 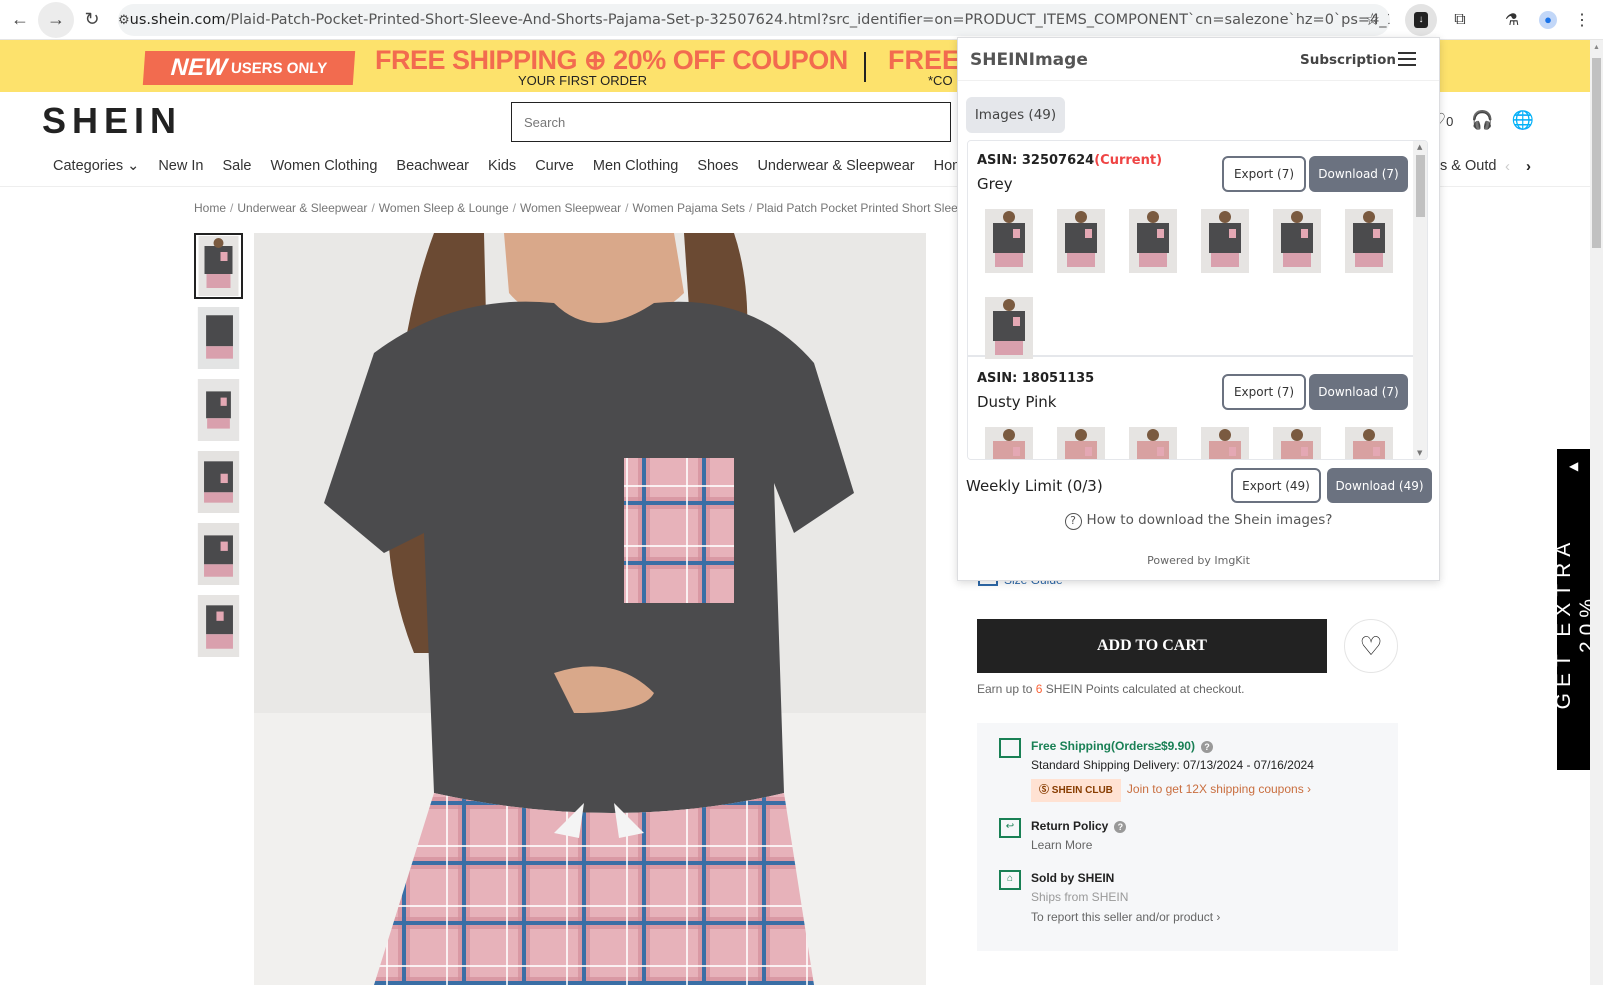 What do you see at coordinates (1152, 646) in the screenshot?
I see `add-to-cart-button: ADD TO CART` at bounding box center [1152, 646].